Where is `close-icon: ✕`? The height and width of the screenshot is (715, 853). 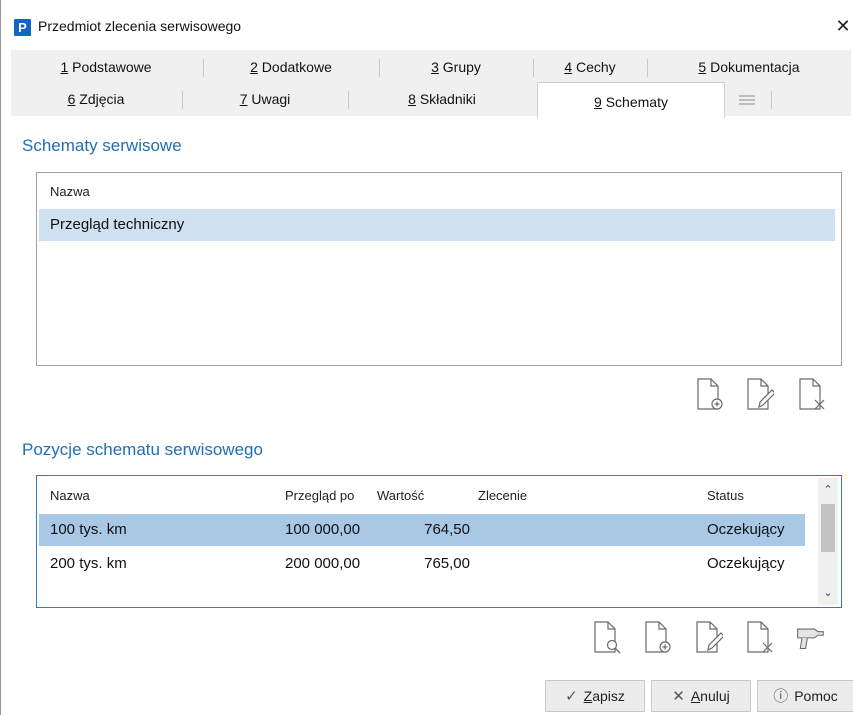
close-icon: ✕ is located at coordinates (678, 696).